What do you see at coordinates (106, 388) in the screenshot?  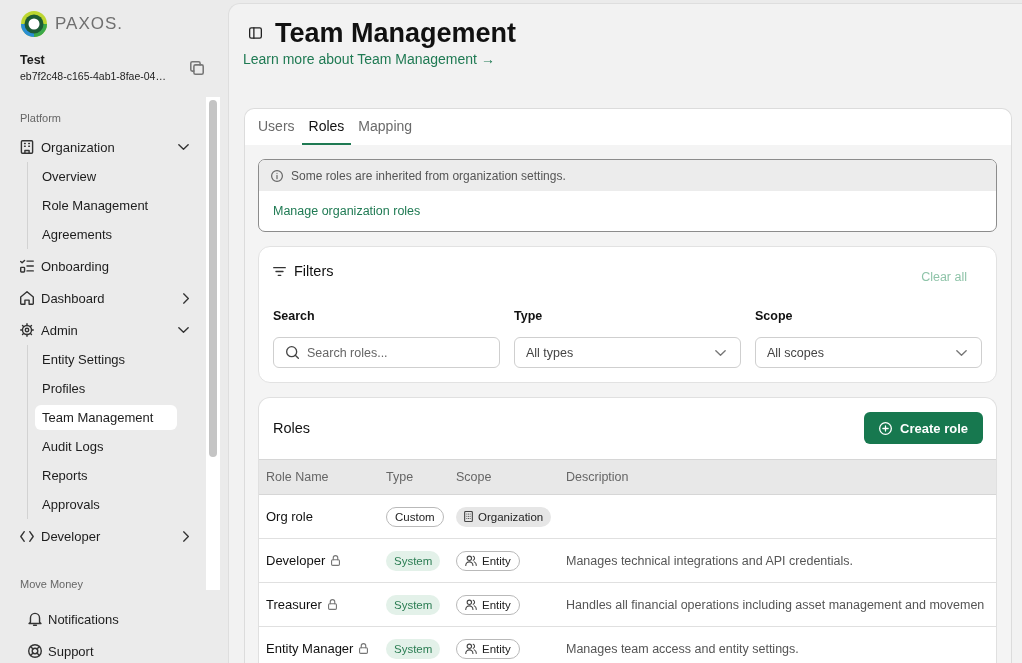 I see `nav-item: Profiles` at bounding box center [106, 388].